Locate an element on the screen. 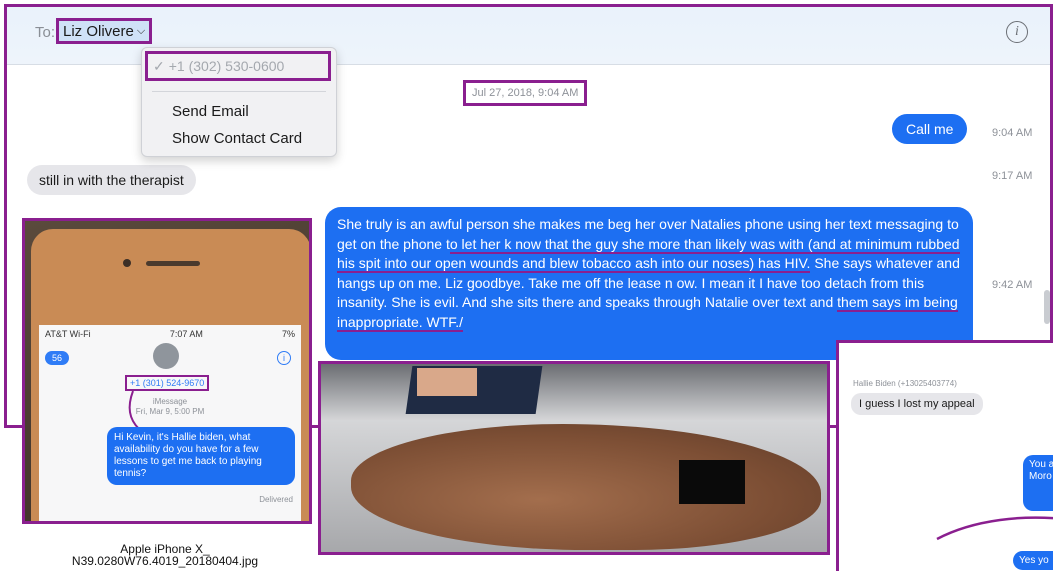  laptop-screen is located at coordinates (447, 382).